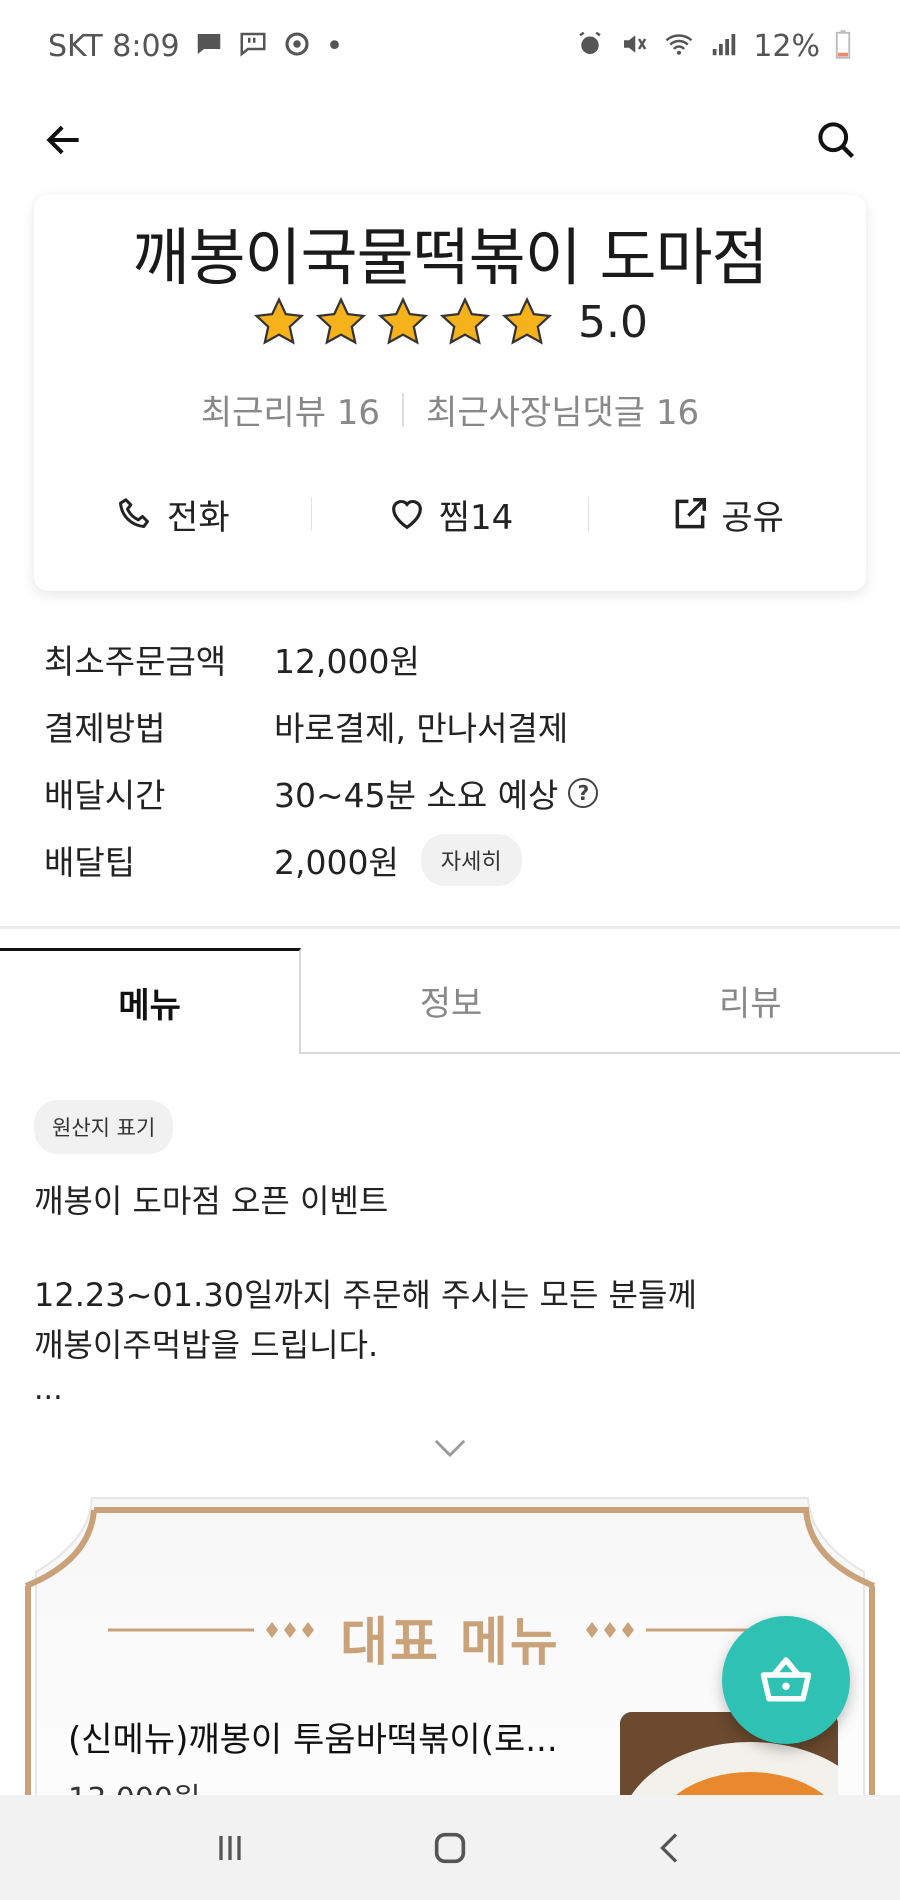  Describe the element at coordinates (403, 409) in the screenshot. I see `divider` at that location.